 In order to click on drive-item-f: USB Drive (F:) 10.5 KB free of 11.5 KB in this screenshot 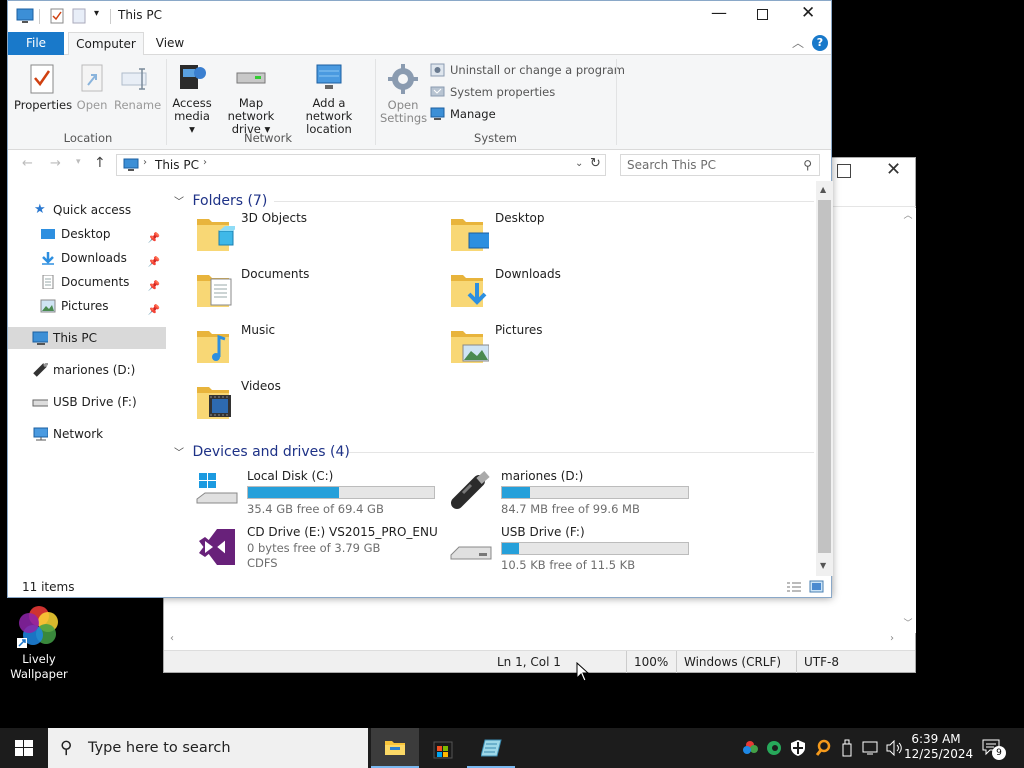, I will do `click(574, 550)`.